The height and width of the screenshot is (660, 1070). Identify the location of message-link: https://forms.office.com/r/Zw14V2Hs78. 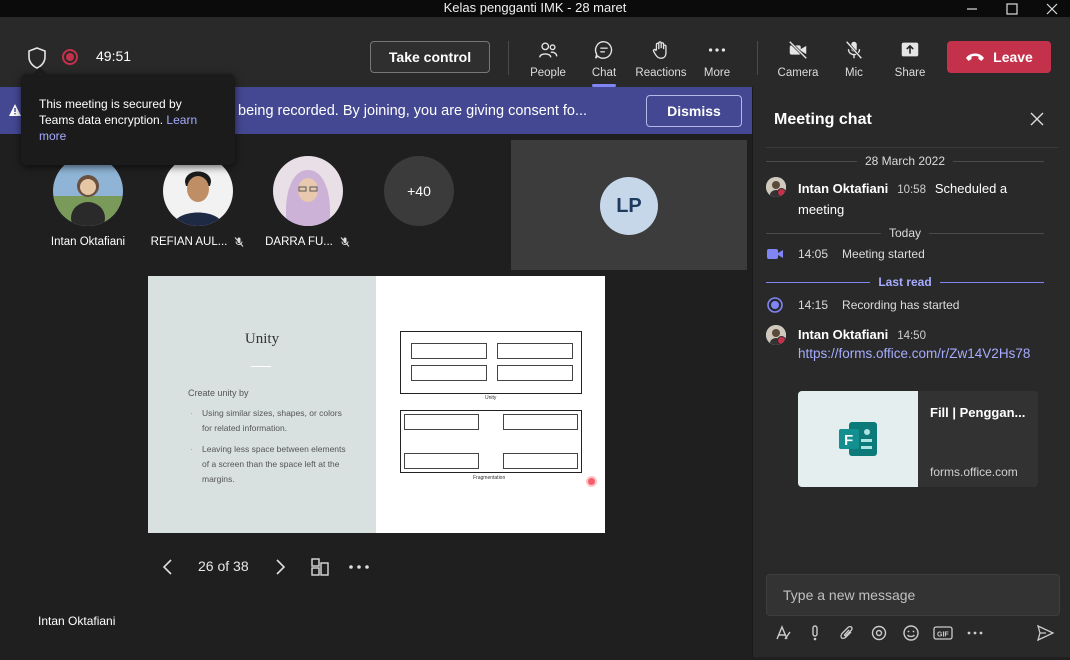
(920, 354).